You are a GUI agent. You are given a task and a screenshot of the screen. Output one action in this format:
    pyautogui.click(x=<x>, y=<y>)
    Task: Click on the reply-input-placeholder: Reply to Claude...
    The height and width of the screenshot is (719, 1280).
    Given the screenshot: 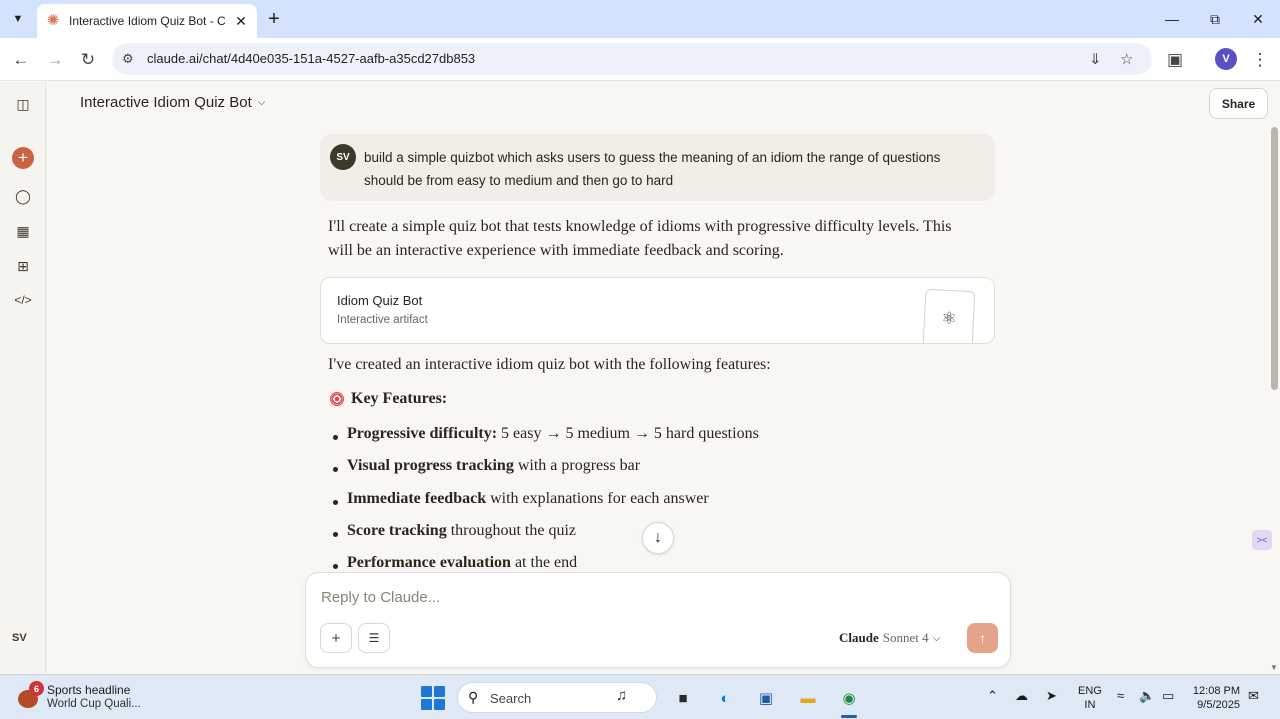 What is the action you would take?
    pyautogui.click(x=380, y=597)
    